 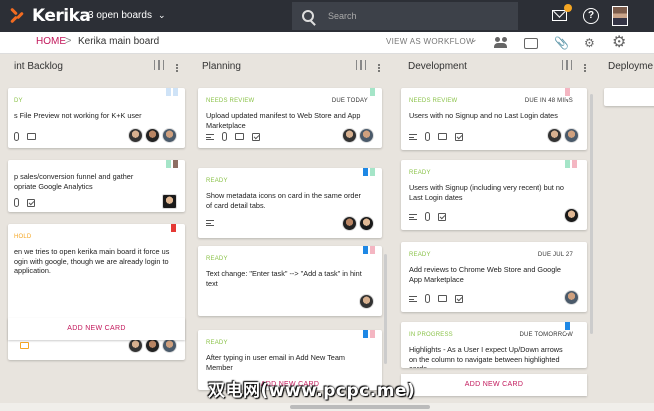 I want to click on card-due-date: DUE JUL 27, so click(x=555, y=255).